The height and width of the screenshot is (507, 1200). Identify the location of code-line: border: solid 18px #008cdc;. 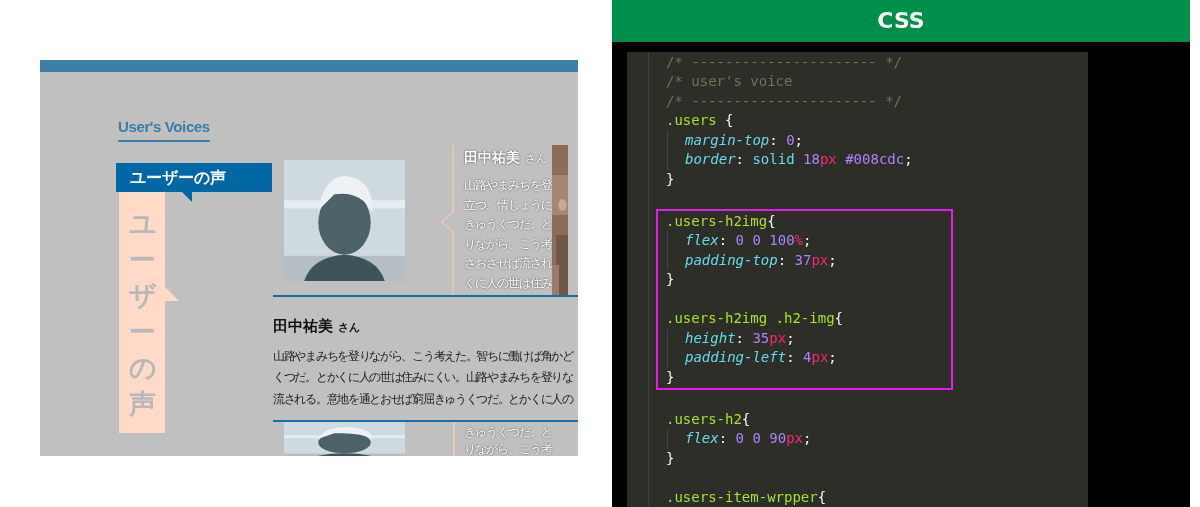
(877, 160).